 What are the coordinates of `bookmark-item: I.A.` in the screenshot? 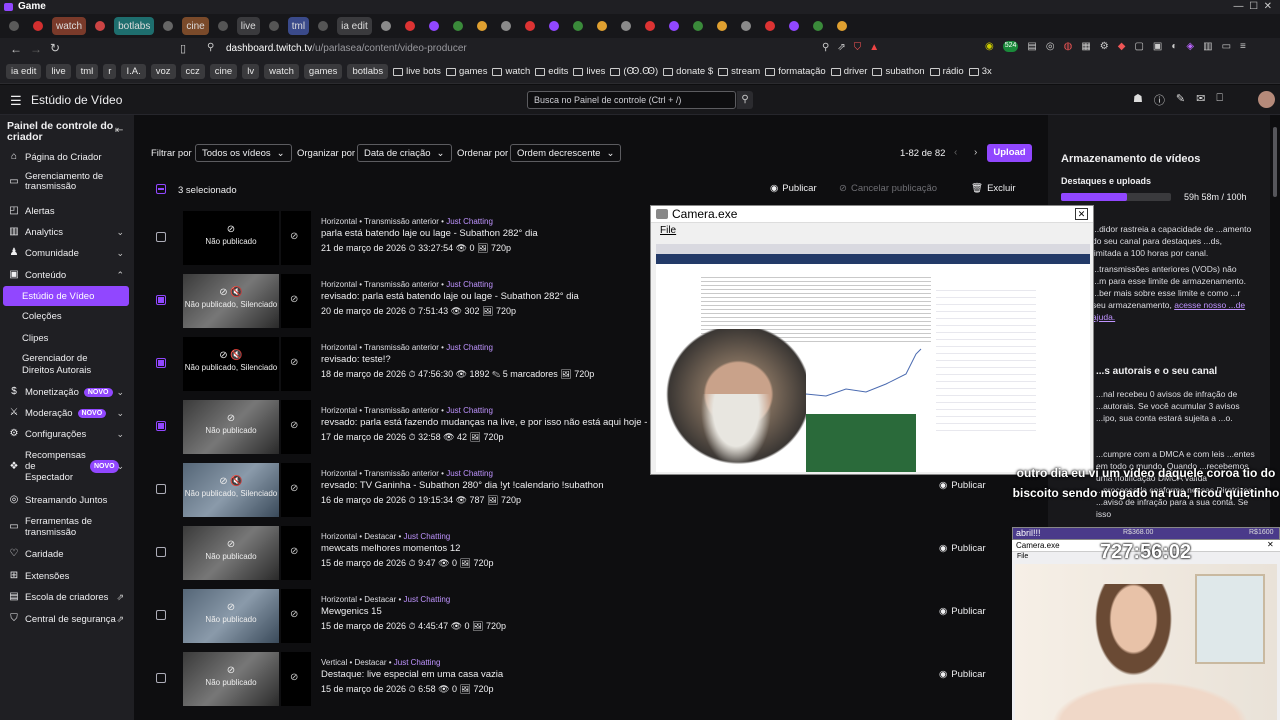 It's located at (133, 71).